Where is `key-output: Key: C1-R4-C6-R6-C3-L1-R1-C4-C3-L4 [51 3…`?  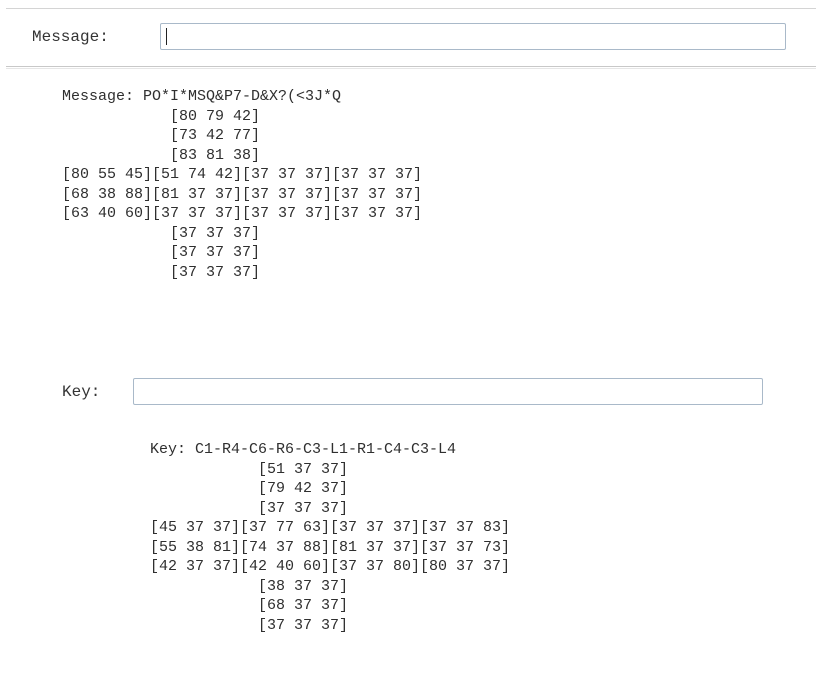
key-output: Key: C1-R4-C6-R6-C3-L1-R1-C4-C3-L4 [51 3… is located at coordinates (330, 537).